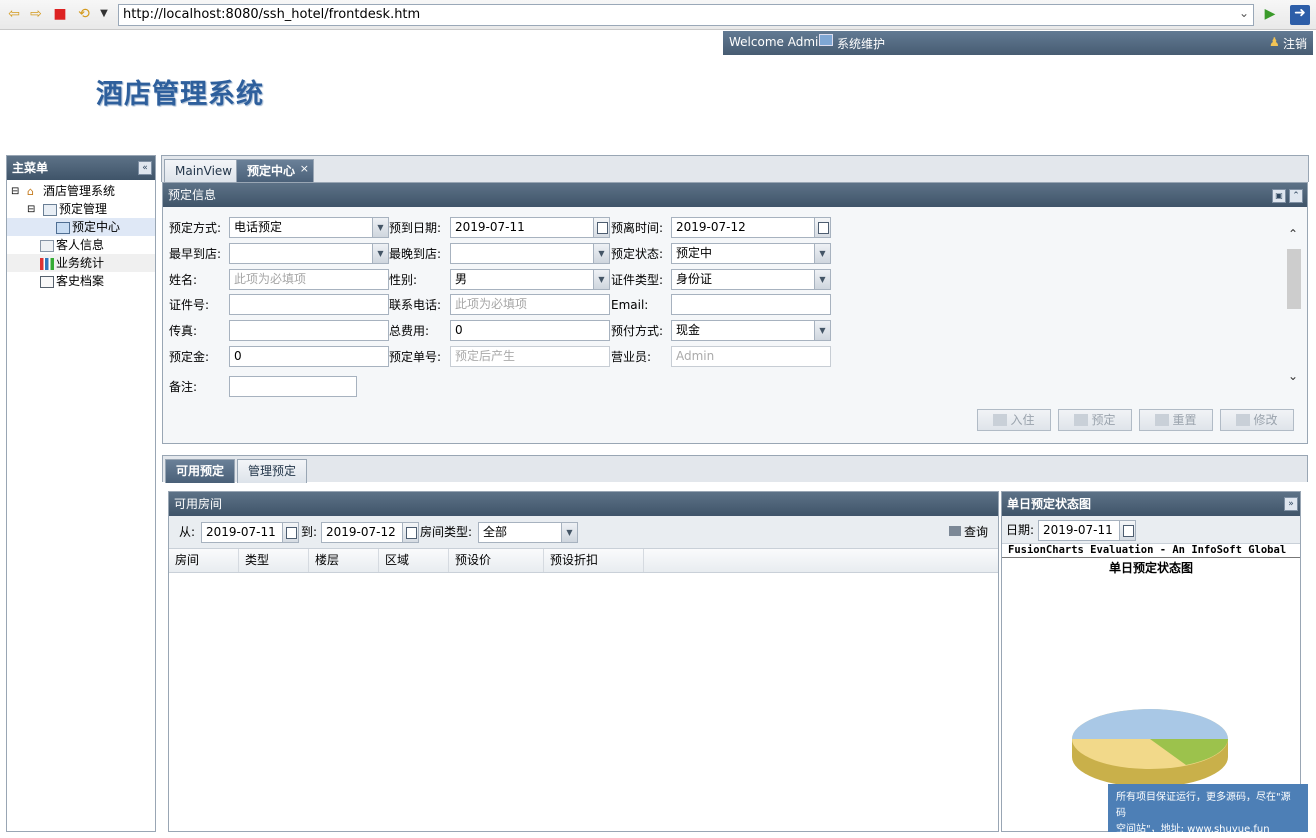  What do you see at coordinates (14, 14) in the screenshot?
I see `back-icon: ⇦` at bounding box center [14, 14].